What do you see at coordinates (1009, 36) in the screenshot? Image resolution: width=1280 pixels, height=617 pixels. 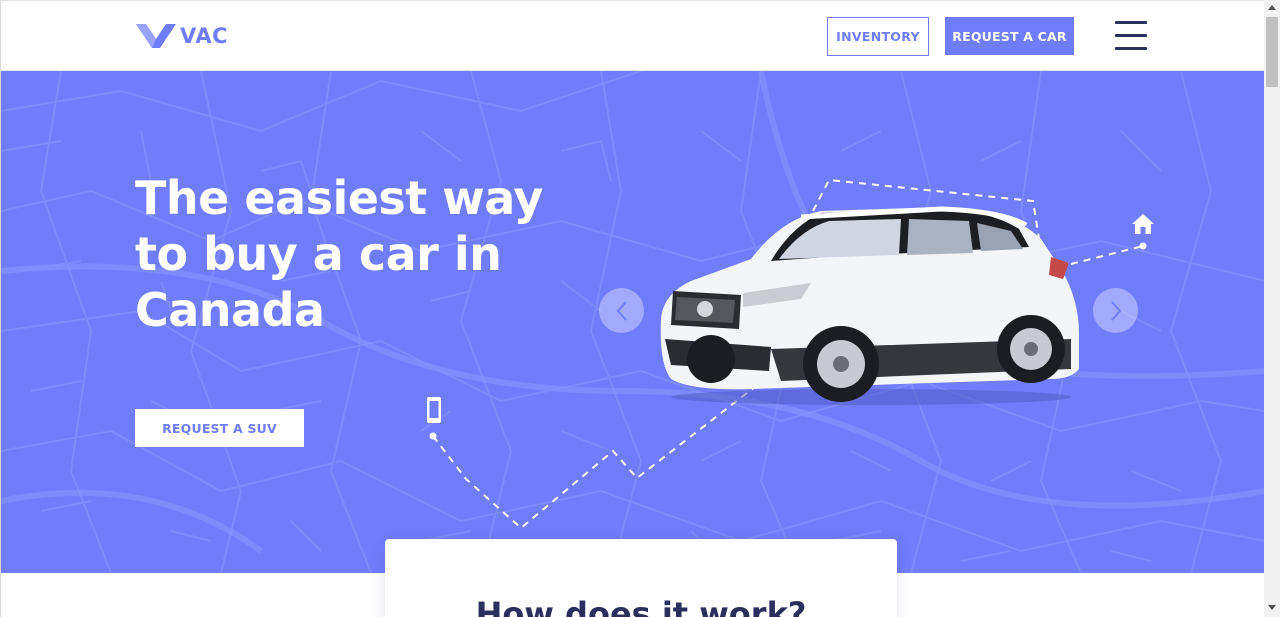 I see `request-car-button: REQUEST A CAR` at bounding box center [1009, 36].